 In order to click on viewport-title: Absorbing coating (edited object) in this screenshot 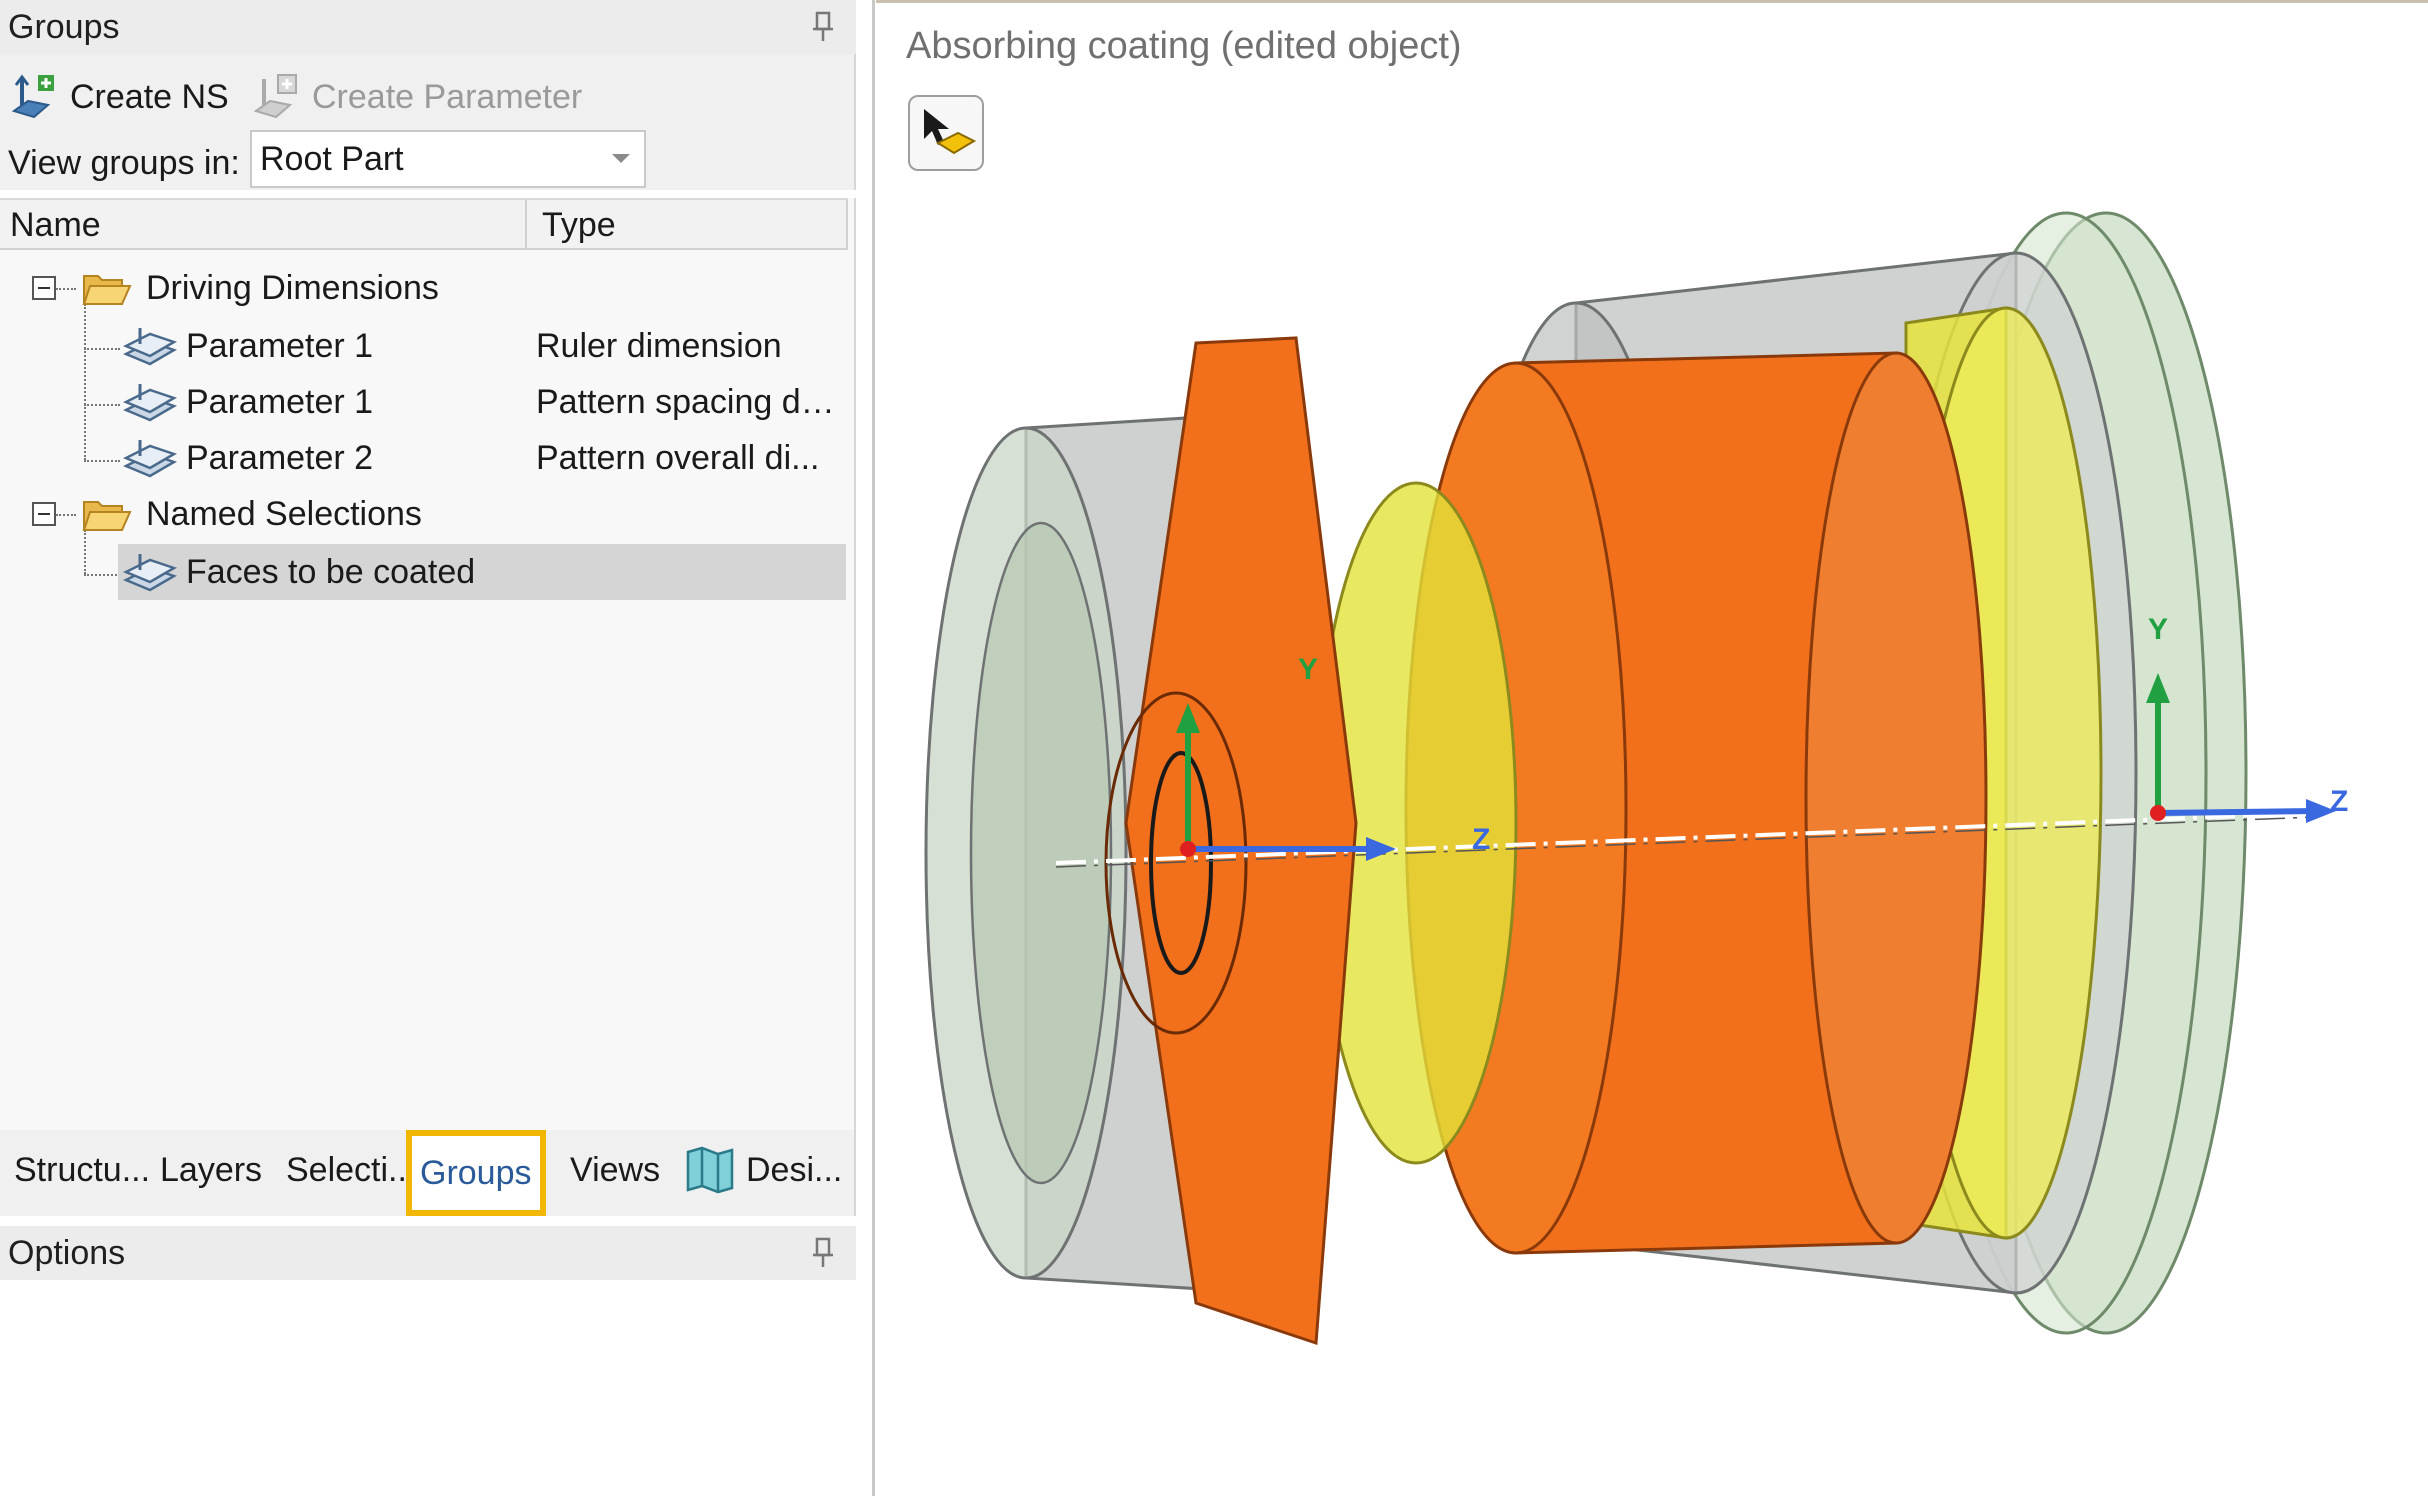, I will do `click(1184, 46)`.